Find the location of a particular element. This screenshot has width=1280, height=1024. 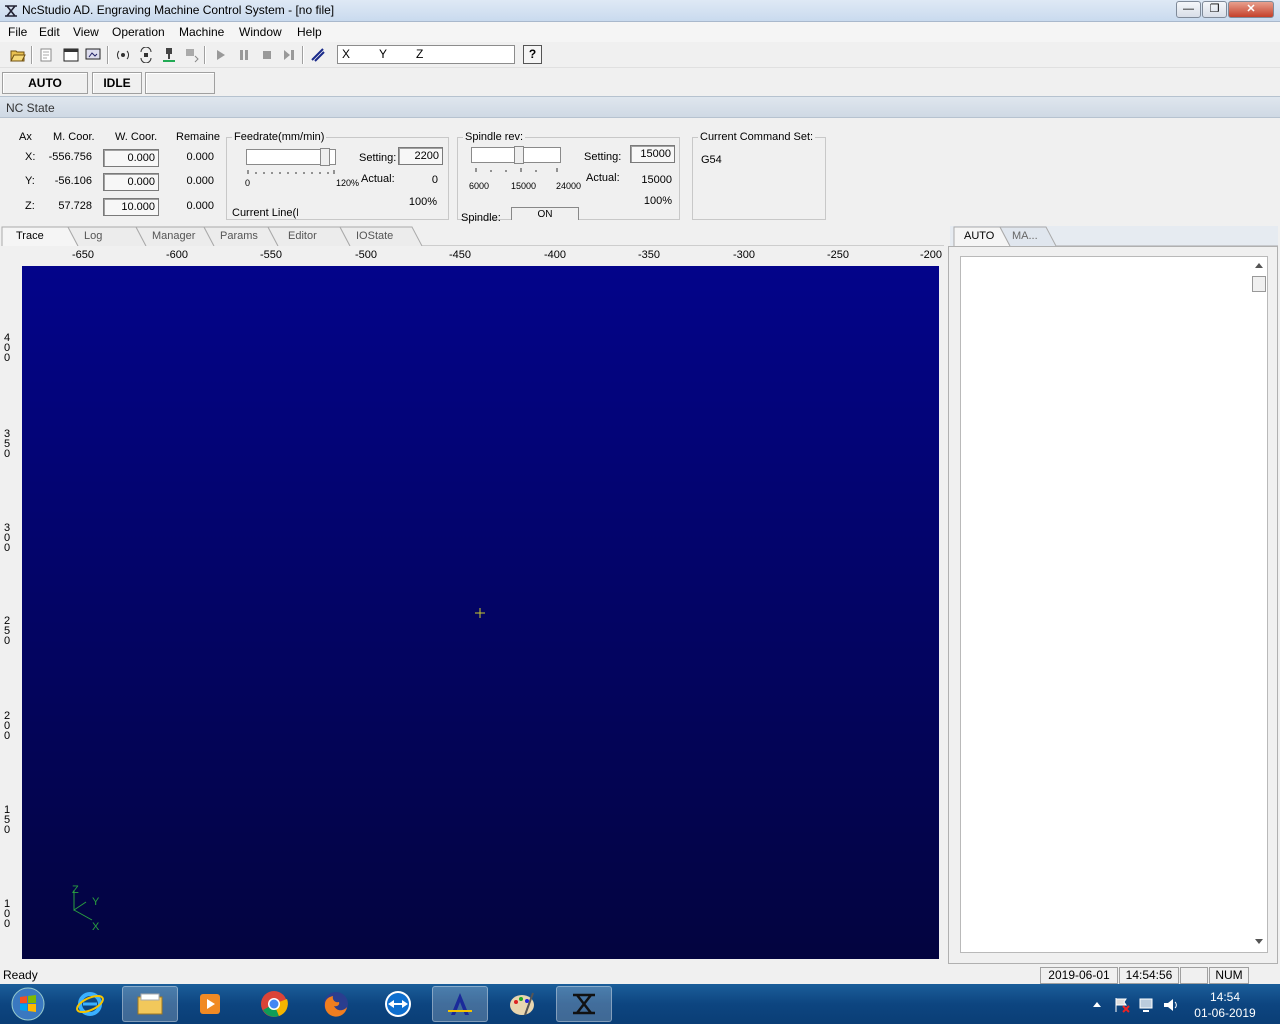

status-text: Ready is located at coordinates (20, 975).